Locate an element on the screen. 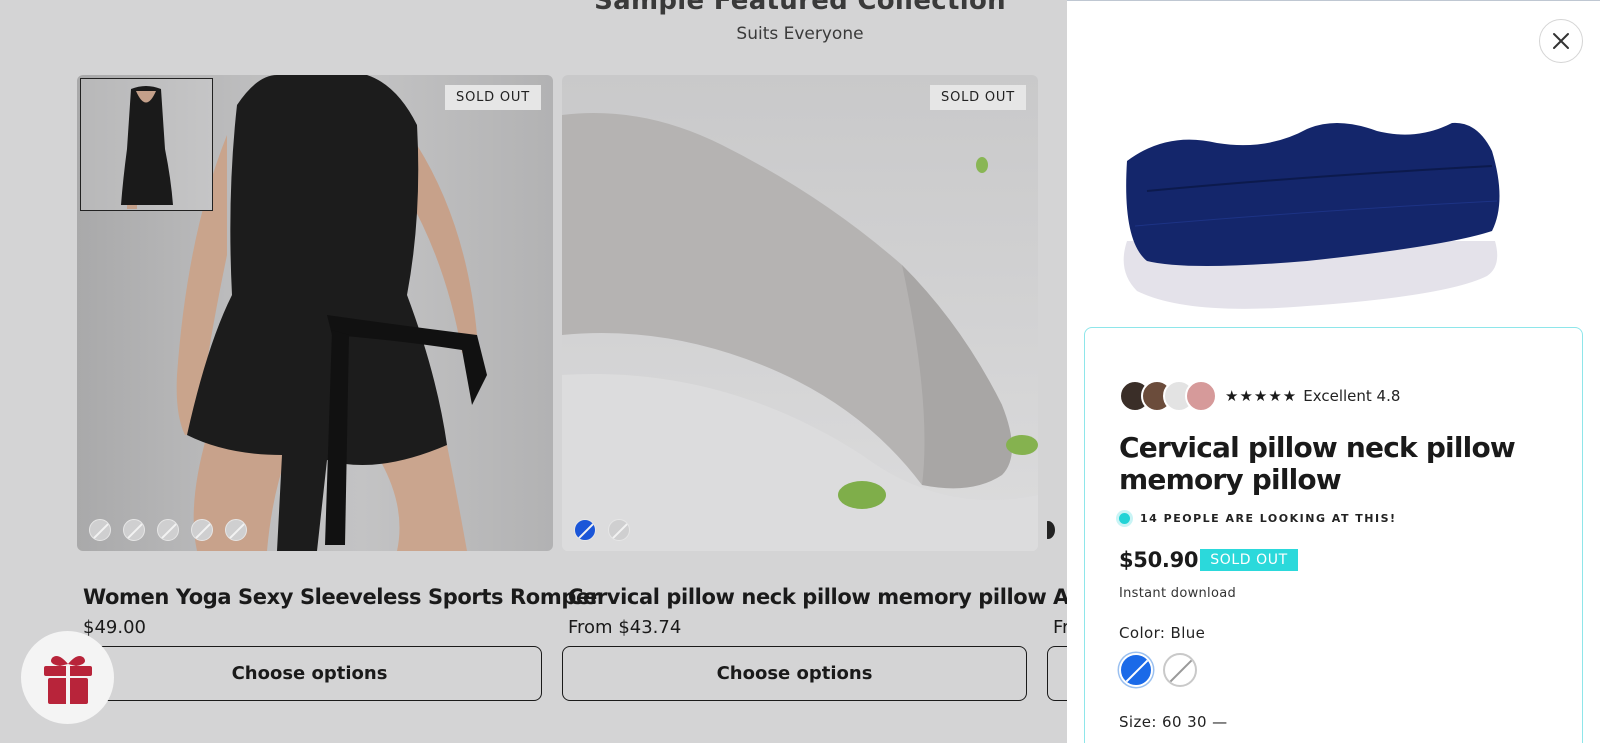  product-card-partial: A Fr is located at coordinates (1057, 388).